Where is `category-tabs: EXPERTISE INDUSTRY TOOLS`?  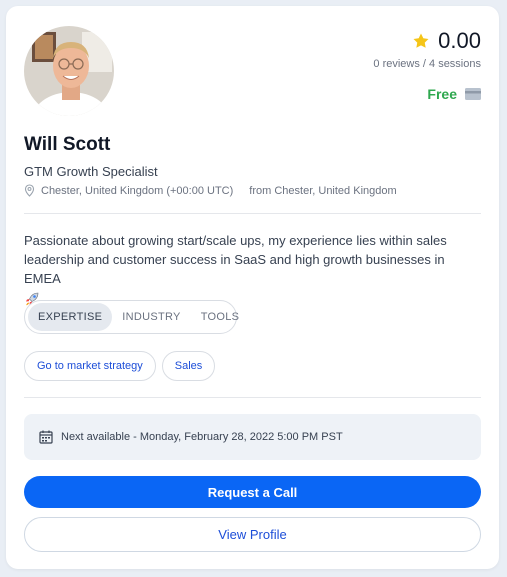
category-tabs: EXPERTISE INDUSTRY TOOLS is located at coordinates (131, 317).